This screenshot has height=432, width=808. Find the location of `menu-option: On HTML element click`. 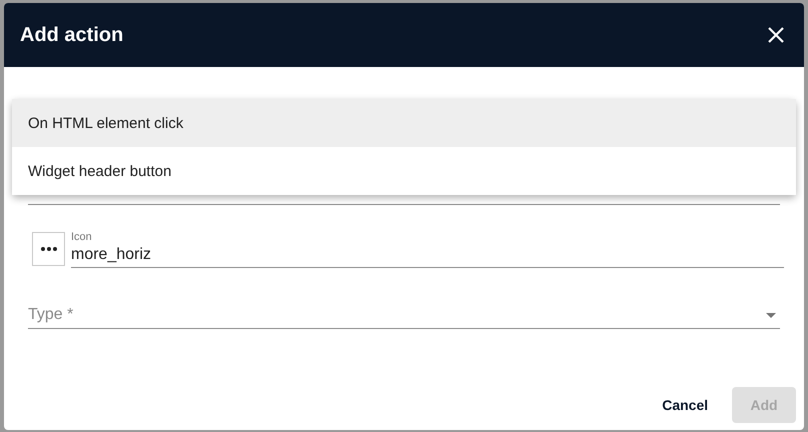

menu-option: On HTML element click is located at coordinates (404, 123).